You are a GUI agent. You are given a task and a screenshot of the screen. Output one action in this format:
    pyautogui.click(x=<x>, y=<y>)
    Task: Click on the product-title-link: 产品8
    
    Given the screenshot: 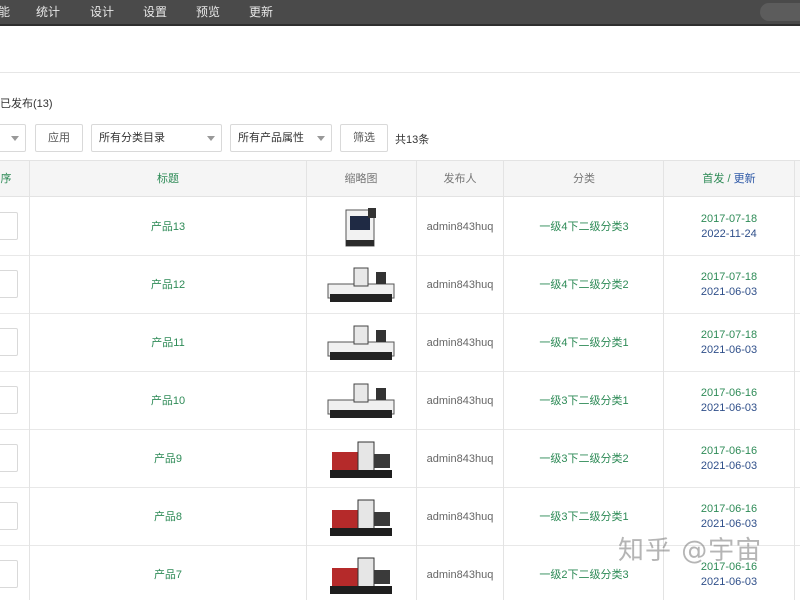 What is the action you would take?
    pyautogui.click(x=168, y=517)
    